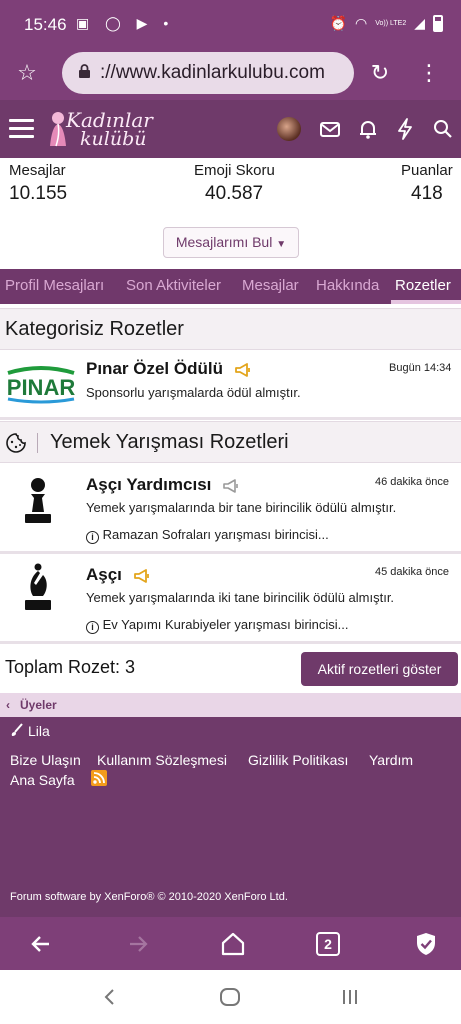 This screenshot has height=1024, width=461. I want to click on badge-time: Bugün 14:34, so click(420, 368).